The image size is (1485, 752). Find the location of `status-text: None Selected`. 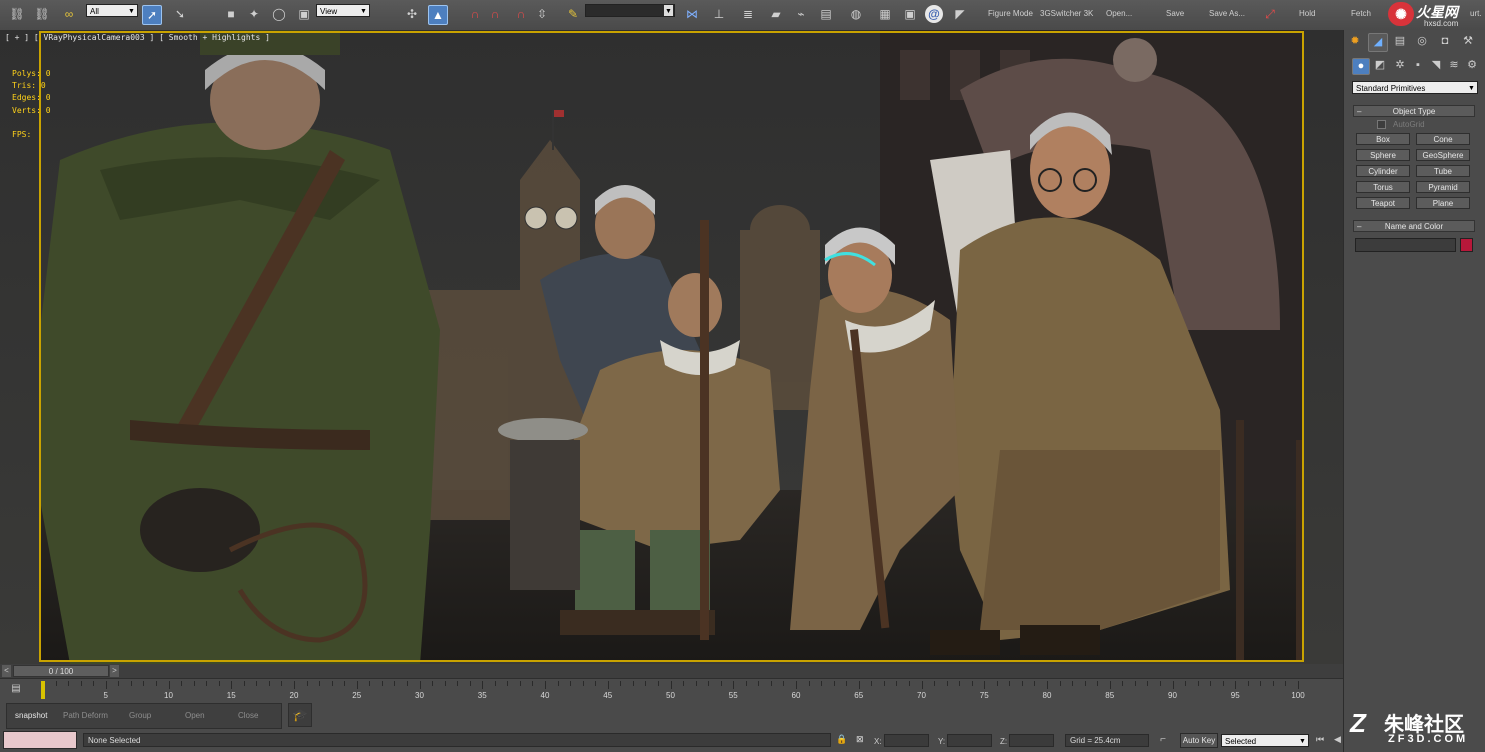

status-text: None Selected is located at coordinates (114, 740).